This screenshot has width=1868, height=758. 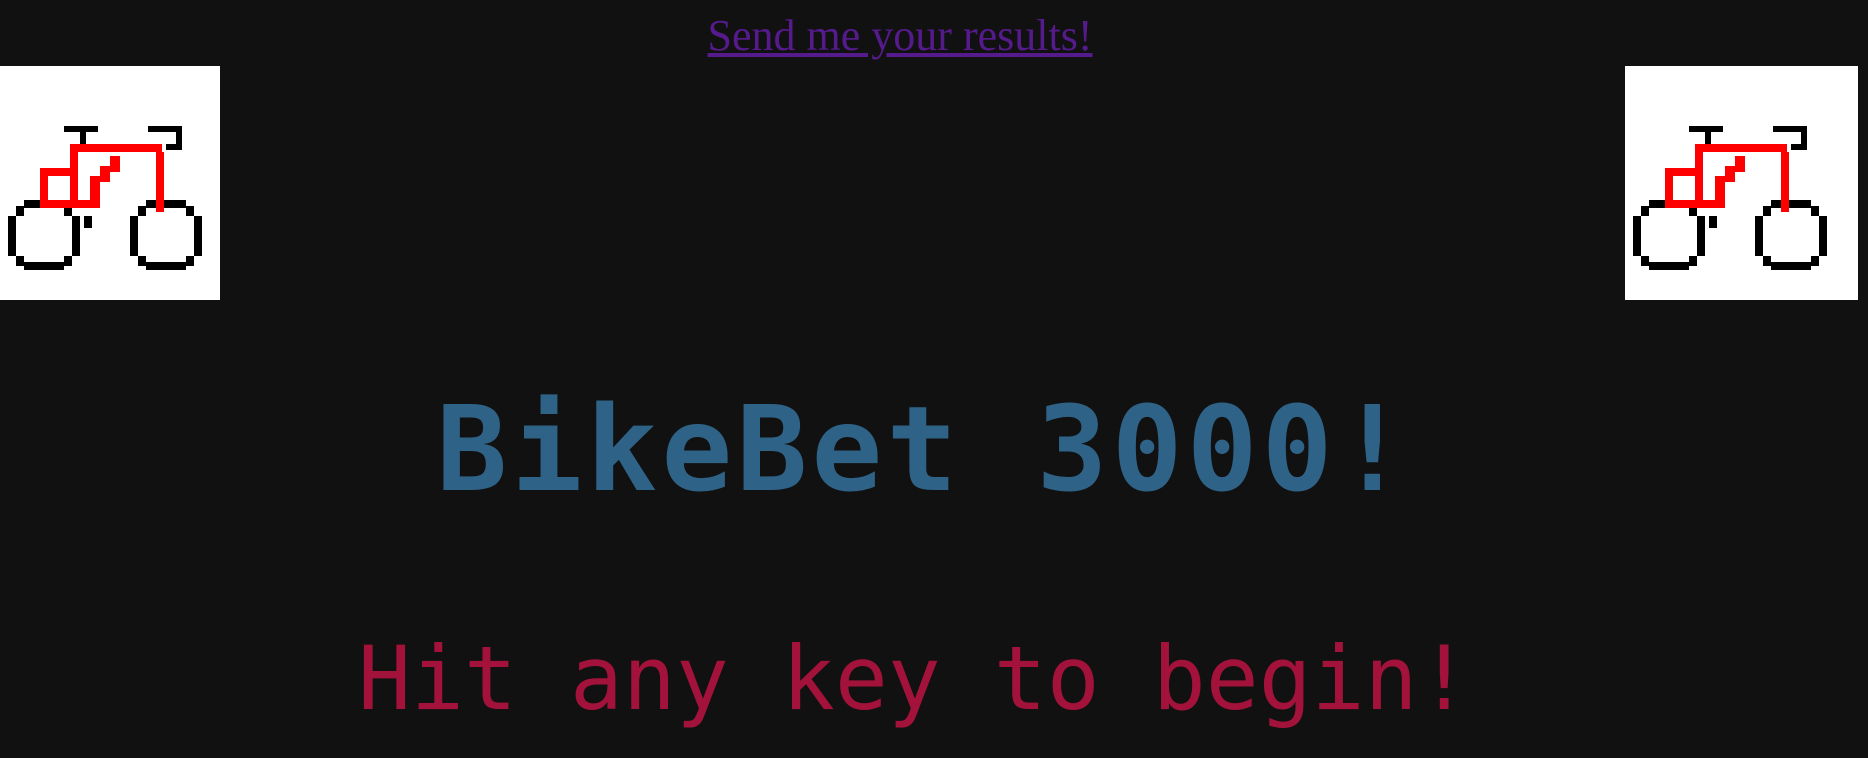 I want to click on game-title: BikeBet 3000!, so click(x=924, y=449).